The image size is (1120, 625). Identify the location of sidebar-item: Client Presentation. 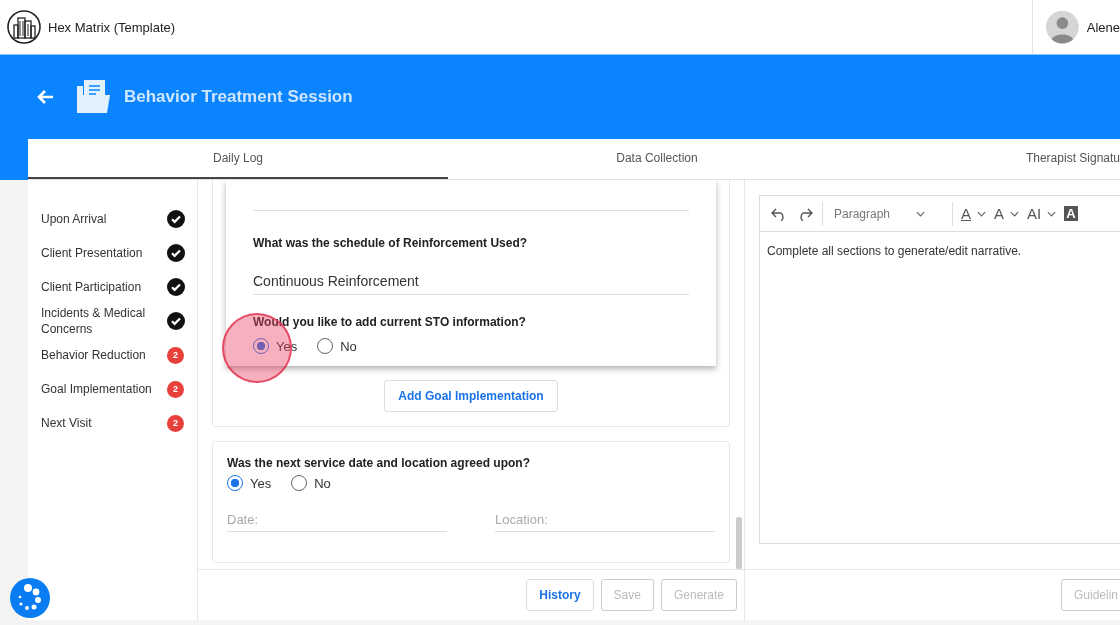
(100, 253).